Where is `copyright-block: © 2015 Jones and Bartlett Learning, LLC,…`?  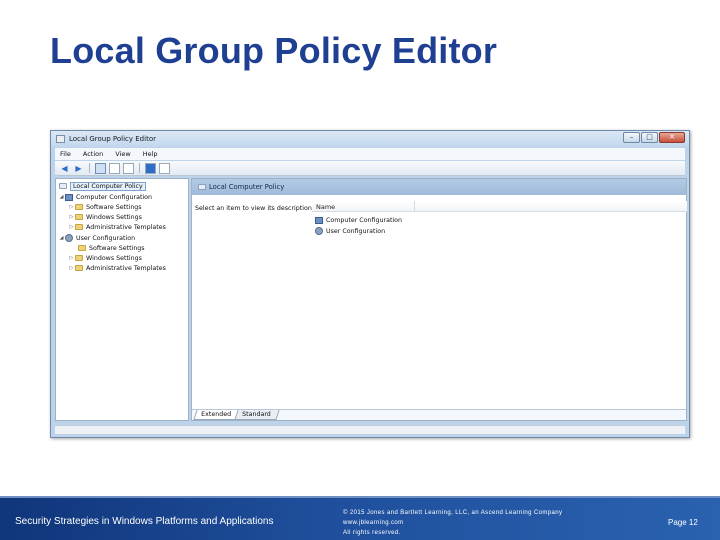
copyright-block: © 2015 Jones and Bartlett Learning, LLC,… is located at coordinates (452, 523).